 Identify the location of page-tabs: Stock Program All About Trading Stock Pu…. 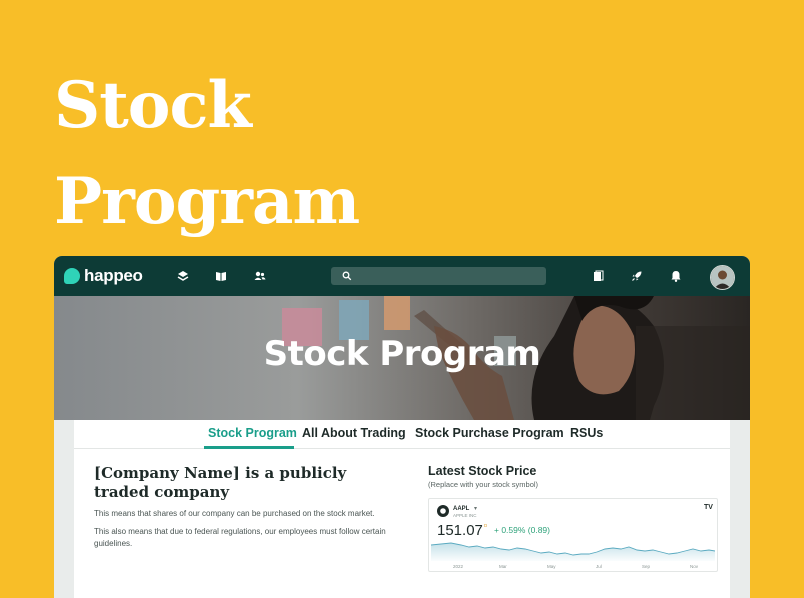
(402, 434).